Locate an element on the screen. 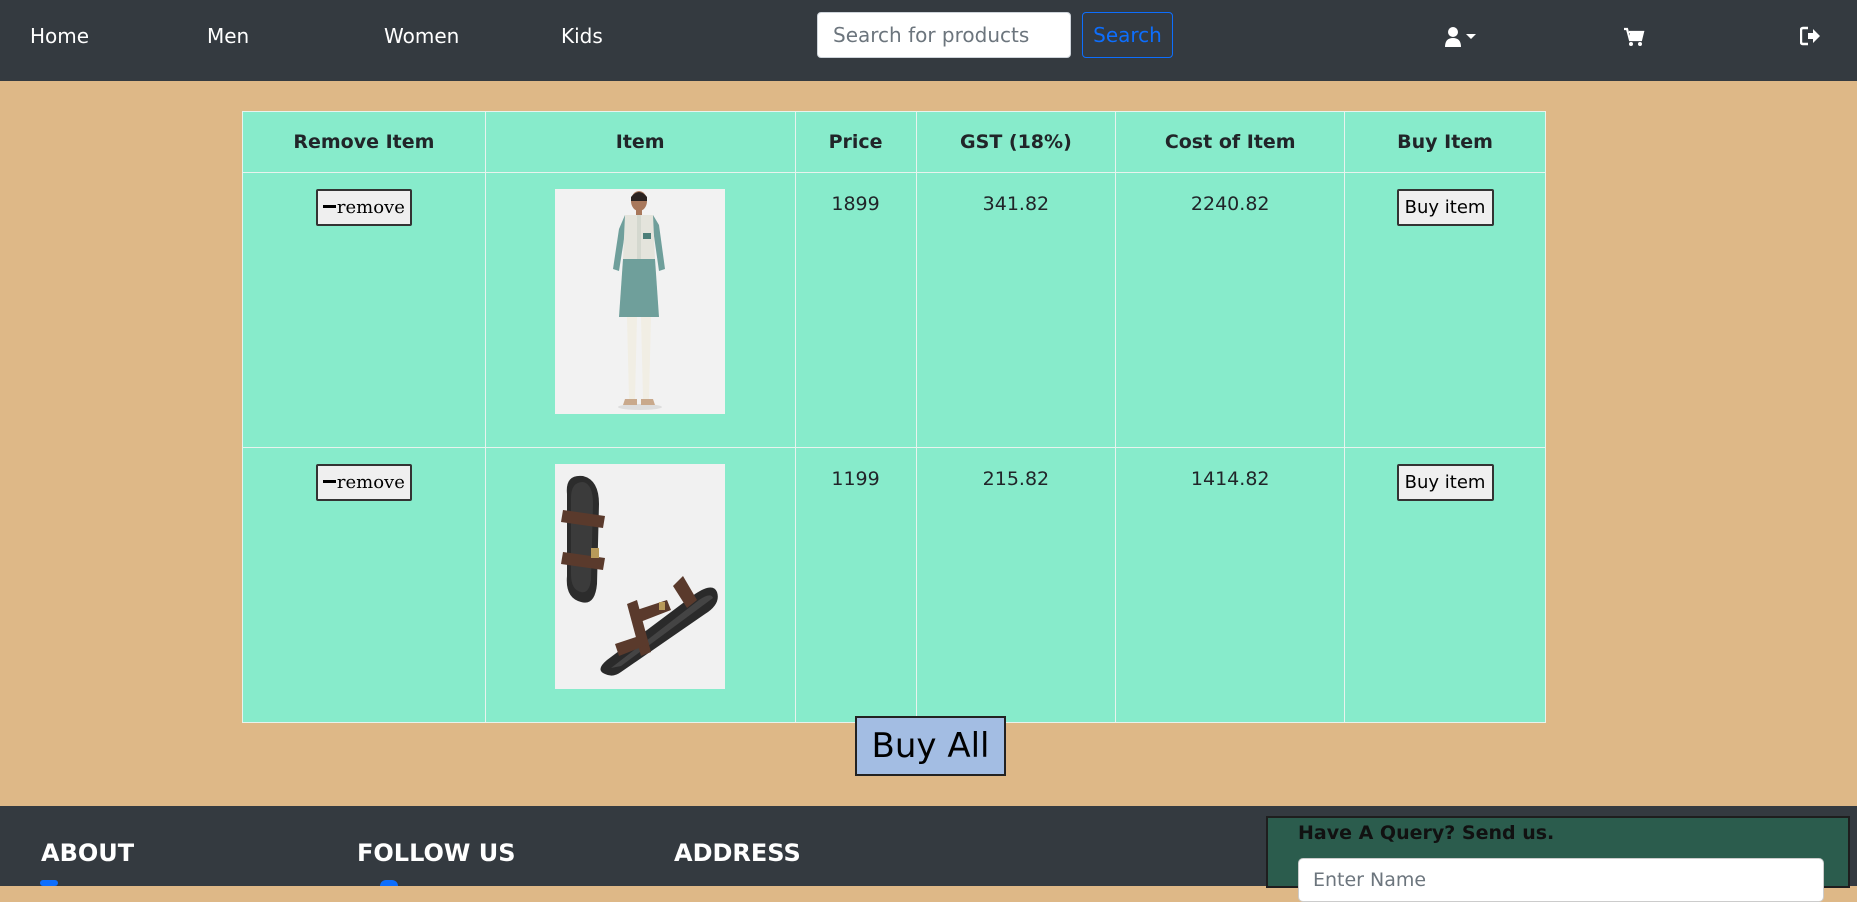 The image size is (1857, 902). search-input is located at coordinates (944, 35).